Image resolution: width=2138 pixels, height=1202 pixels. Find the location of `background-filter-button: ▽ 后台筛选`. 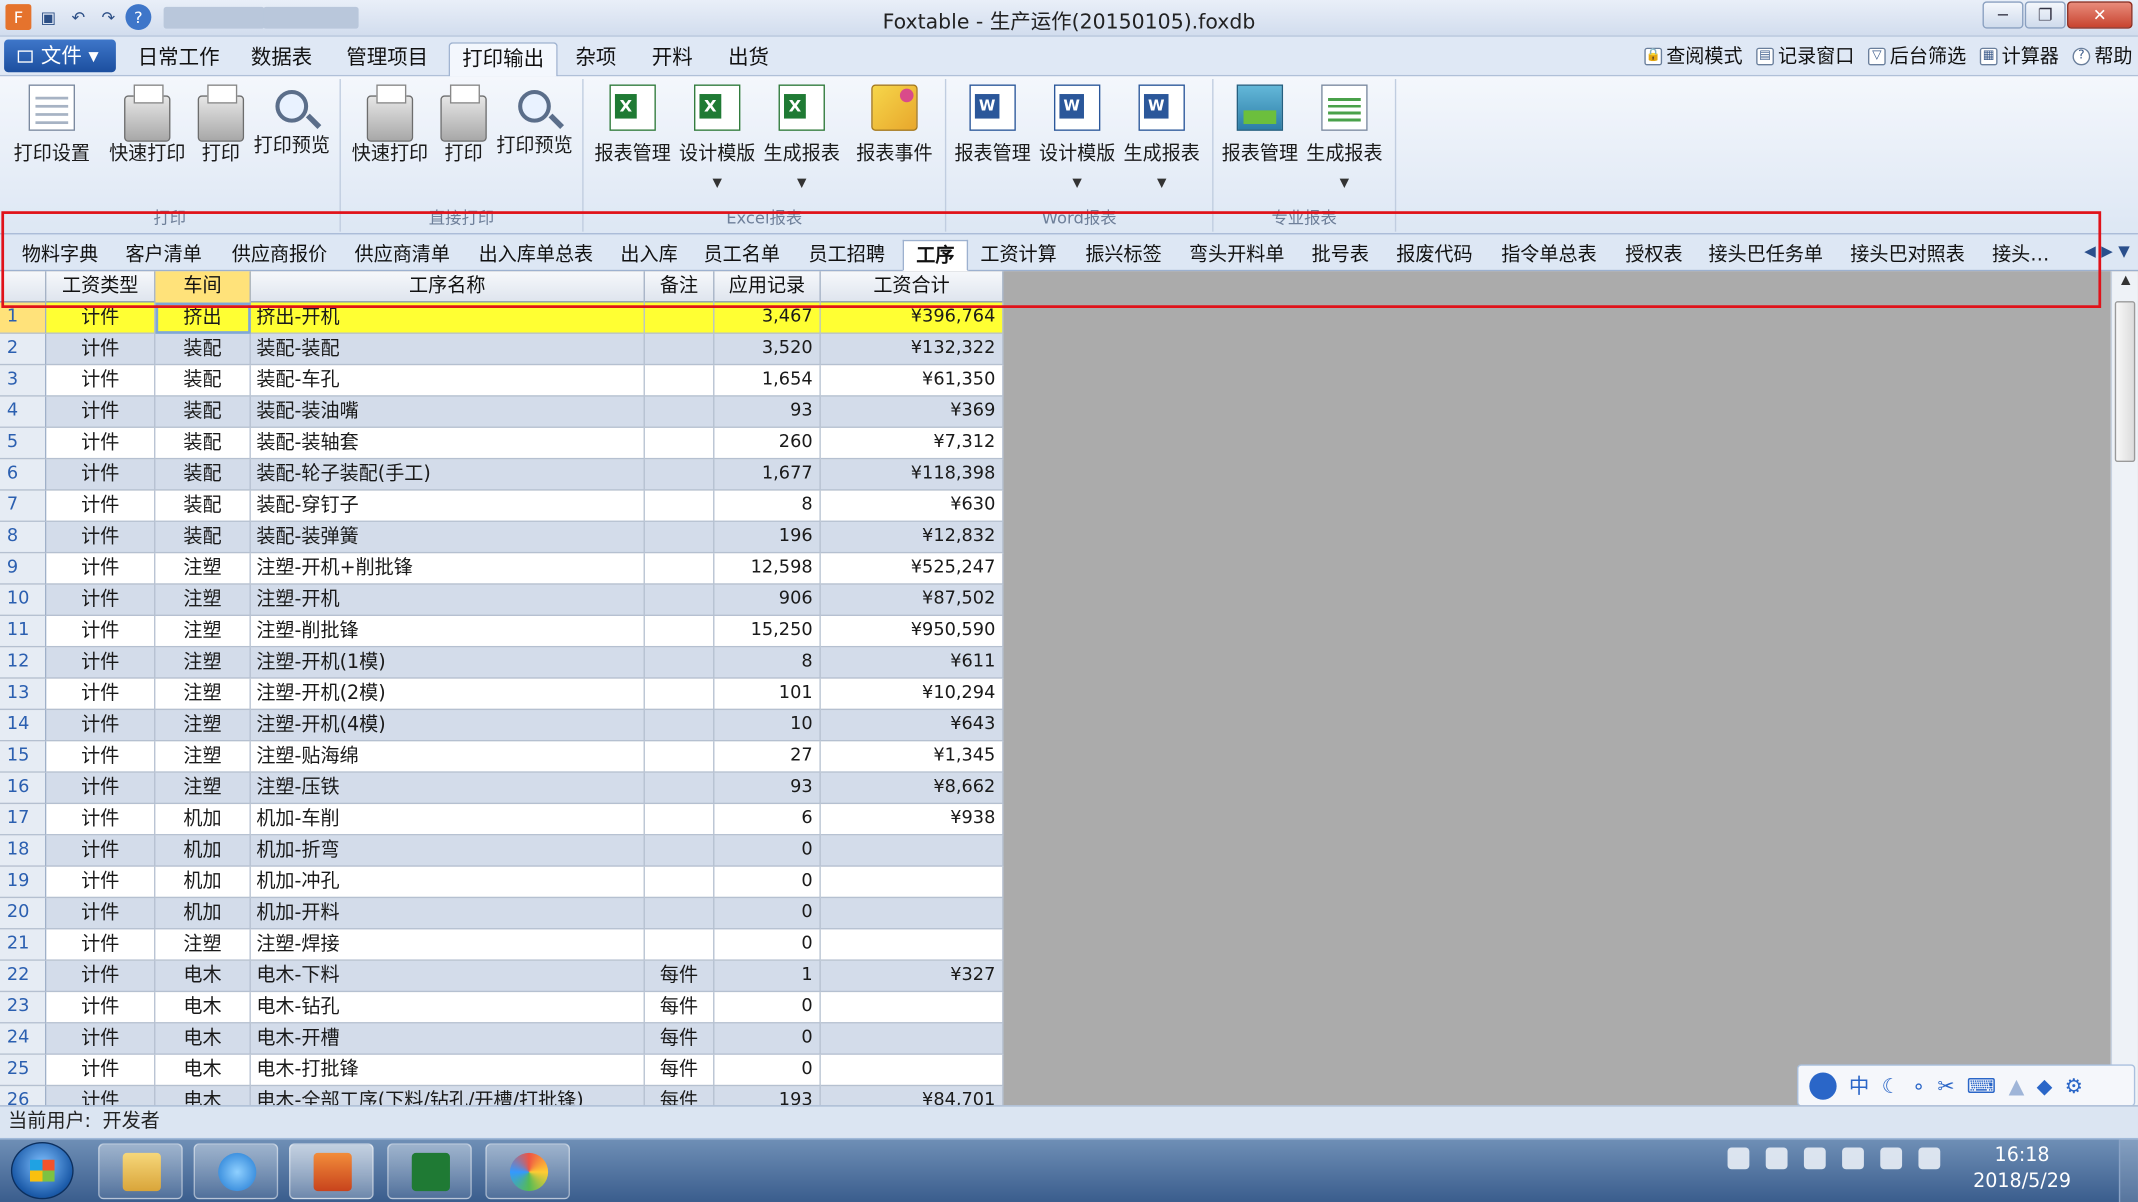

background-filter-button: ▽ 后台筛选 is located at coordinates (1916, 55).